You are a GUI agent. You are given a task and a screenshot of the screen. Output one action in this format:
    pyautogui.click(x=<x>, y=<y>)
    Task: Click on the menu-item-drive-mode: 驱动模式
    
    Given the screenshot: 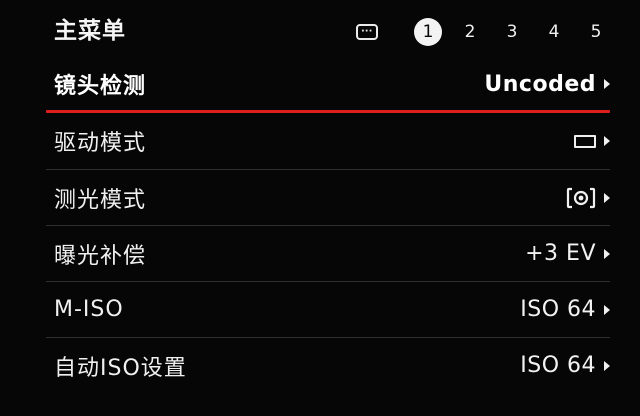 What is the action you would take?
    pyautogui.click(x=328, y=141)
    